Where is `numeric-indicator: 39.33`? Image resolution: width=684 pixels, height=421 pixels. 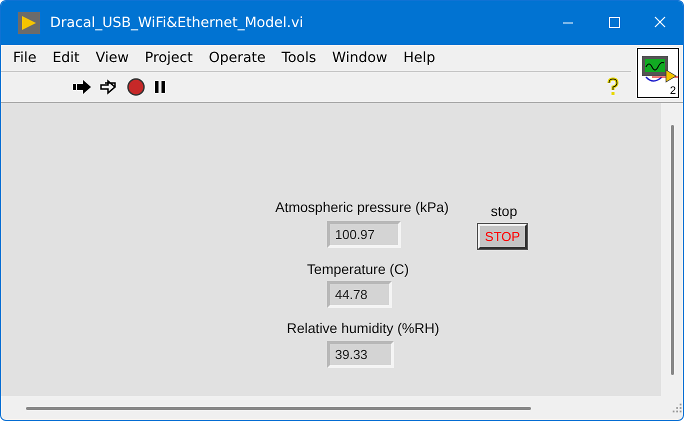
numeric-indicator: 39.33 is located at coordinates (360, 354).